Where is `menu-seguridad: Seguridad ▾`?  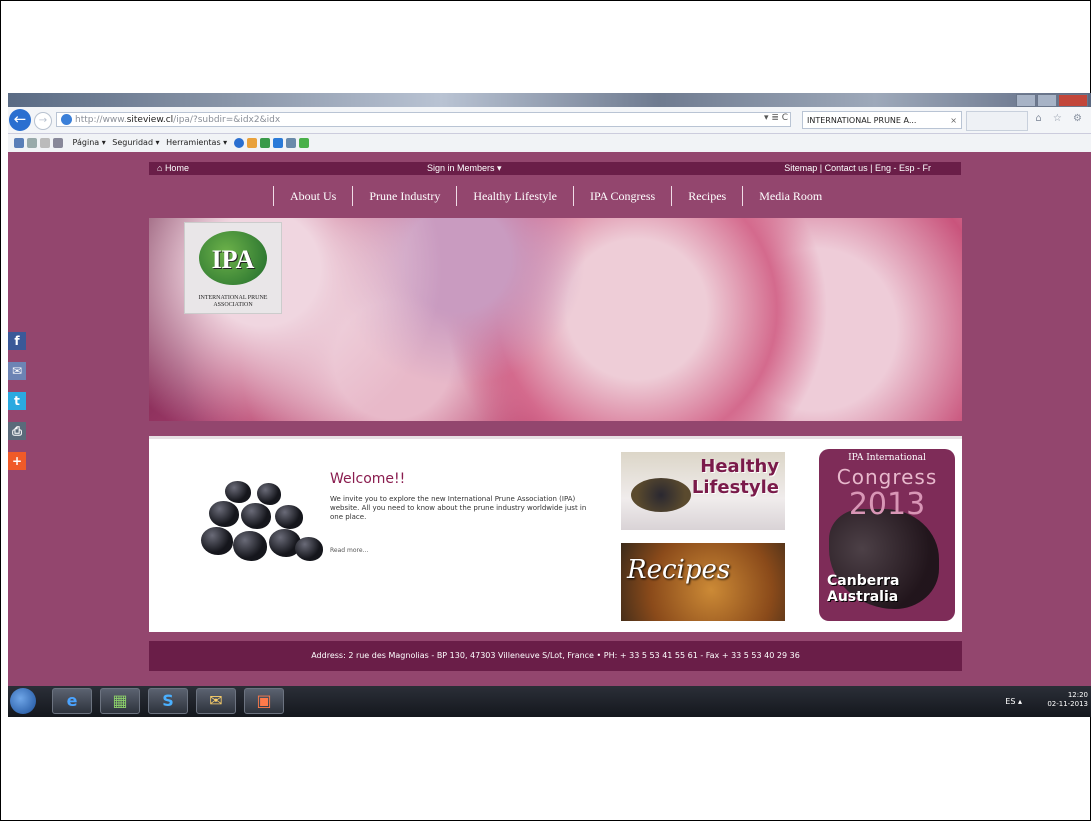
menu-seguridad: Seguridad ▾ is located at coordinates (135, 142).